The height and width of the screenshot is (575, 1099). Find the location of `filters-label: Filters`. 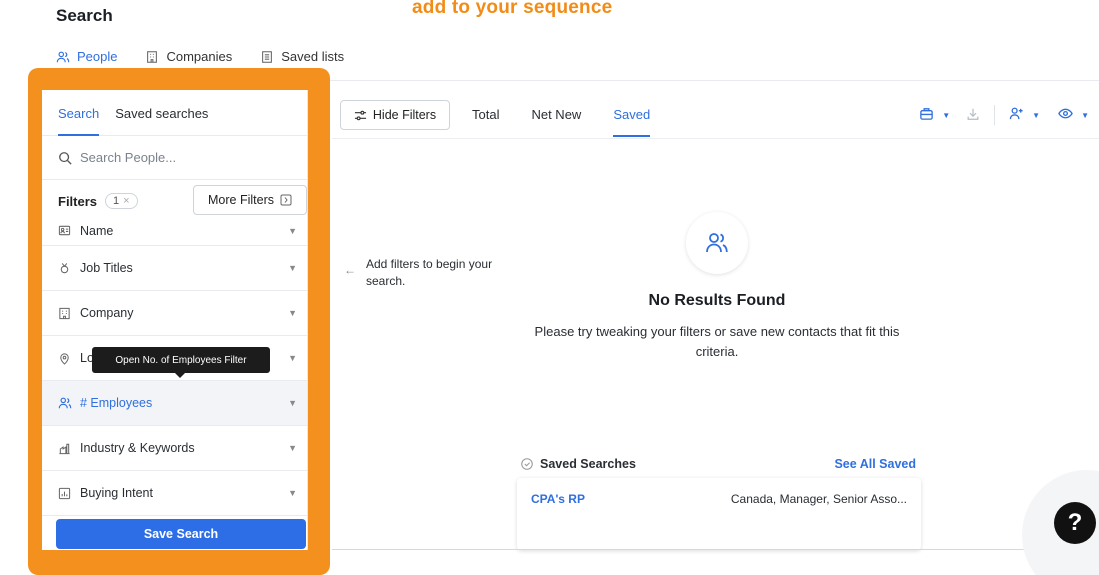

filters-label: Filters is located at coordinates (78, 201).